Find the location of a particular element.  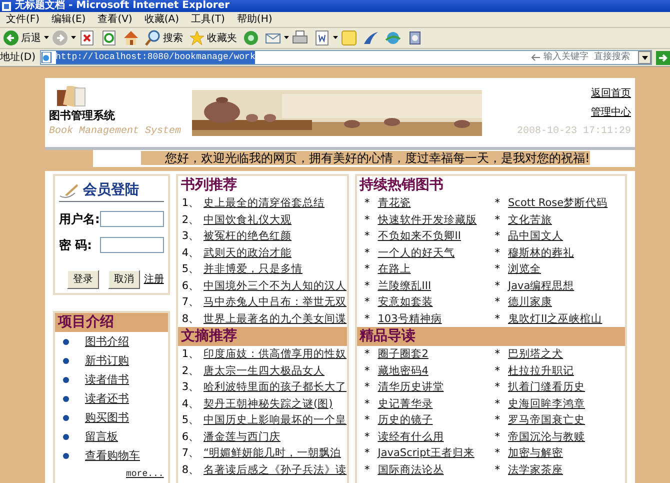

book-link: 在路上 is located at coordinates (394, 269).